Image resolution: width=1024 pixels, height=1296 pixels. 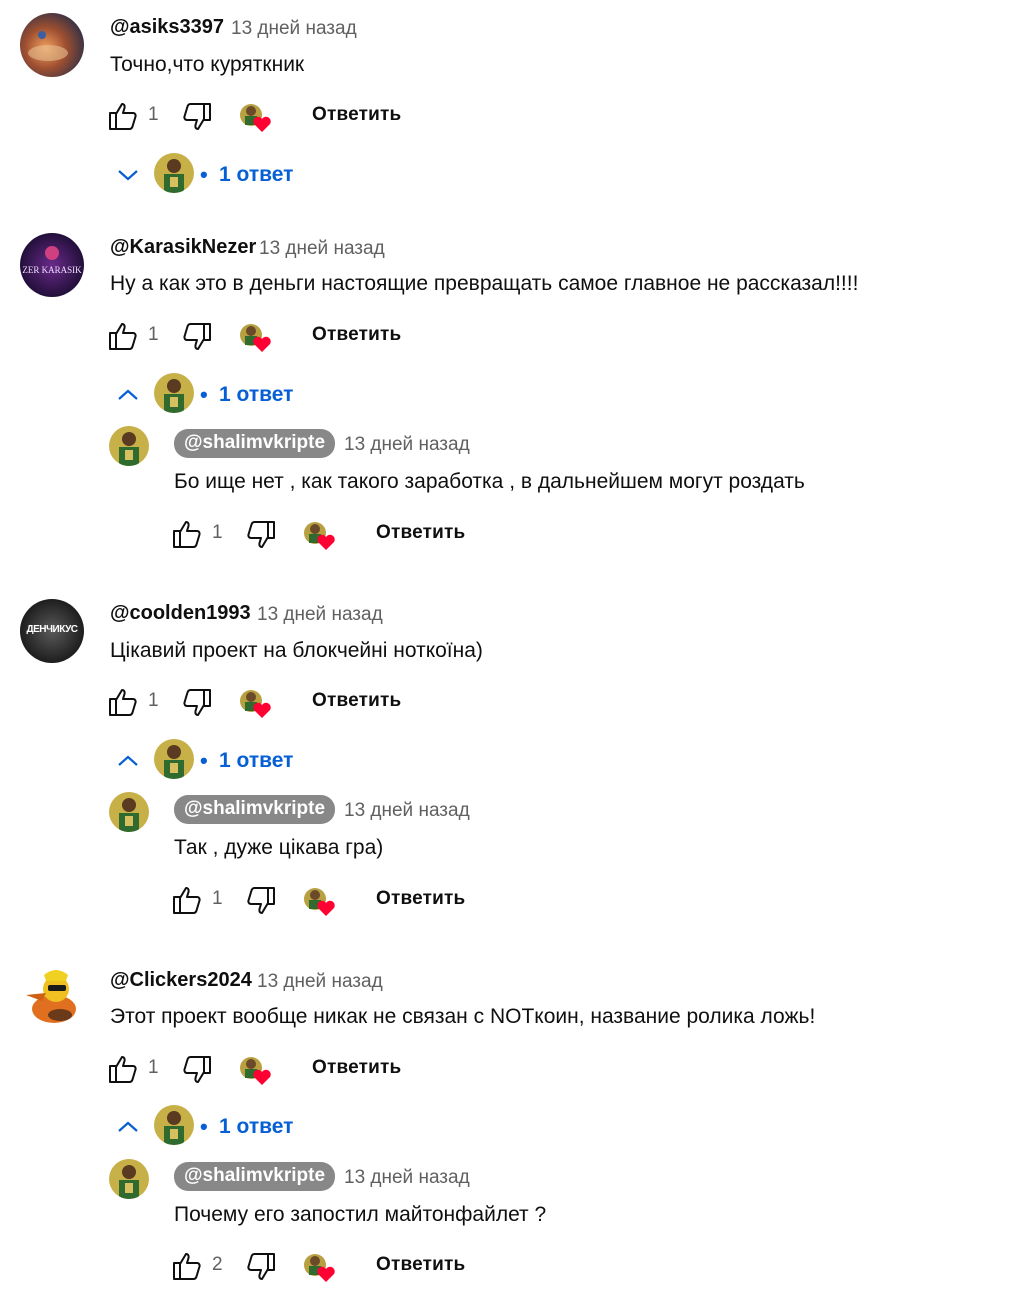 What do you see at coordinates (52, 629) in the screenshot?
I see `avatar-lettering: ДЕНЧИКУС` at bounding box center [52, 629].